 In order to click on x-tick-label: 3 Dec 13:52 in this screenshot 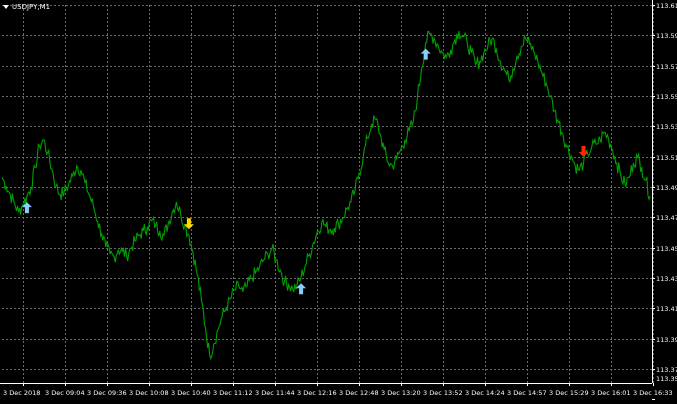, I will do `click(443, 393)`.